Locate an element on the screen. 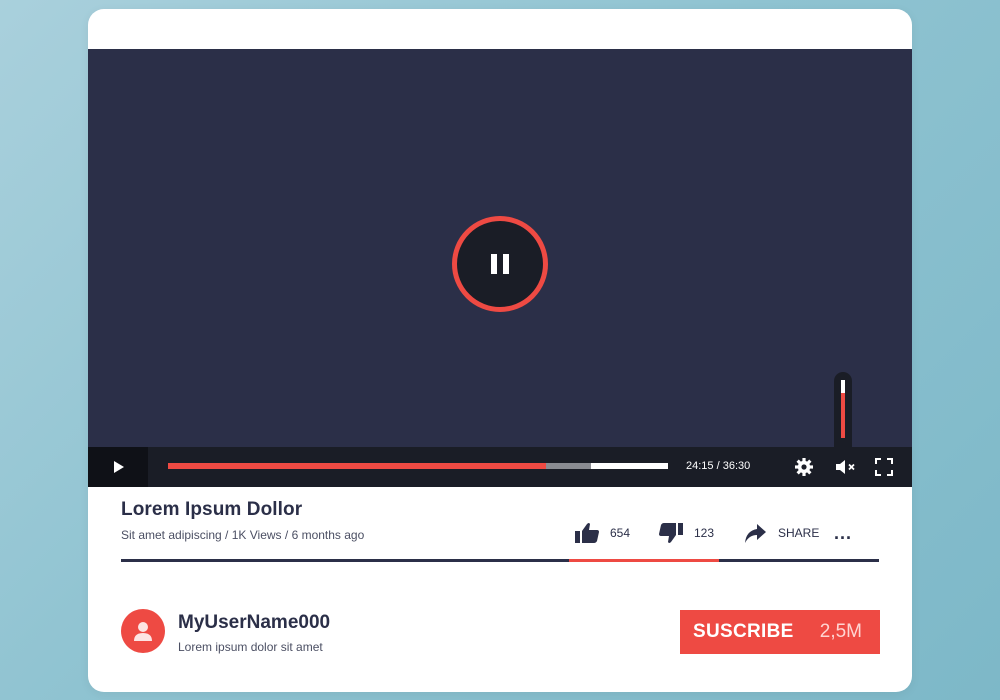 The width and height of the screenshot is (1000, 700). seek-bar is located at coordinates (418, 466).